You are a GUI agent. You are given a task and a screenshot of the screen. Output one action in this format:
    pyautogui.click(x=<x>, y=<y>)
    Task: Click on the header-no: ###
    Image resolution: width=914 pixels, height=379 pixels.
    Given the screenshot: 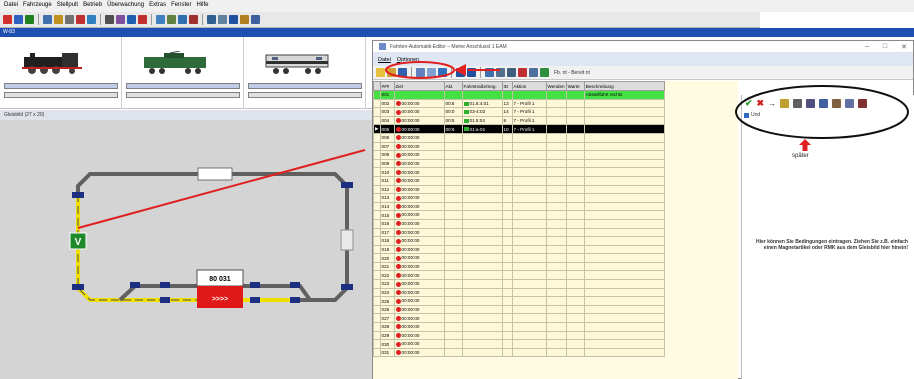 What is the action you would take?
    pyautogui.click(x=387, y=86)
    